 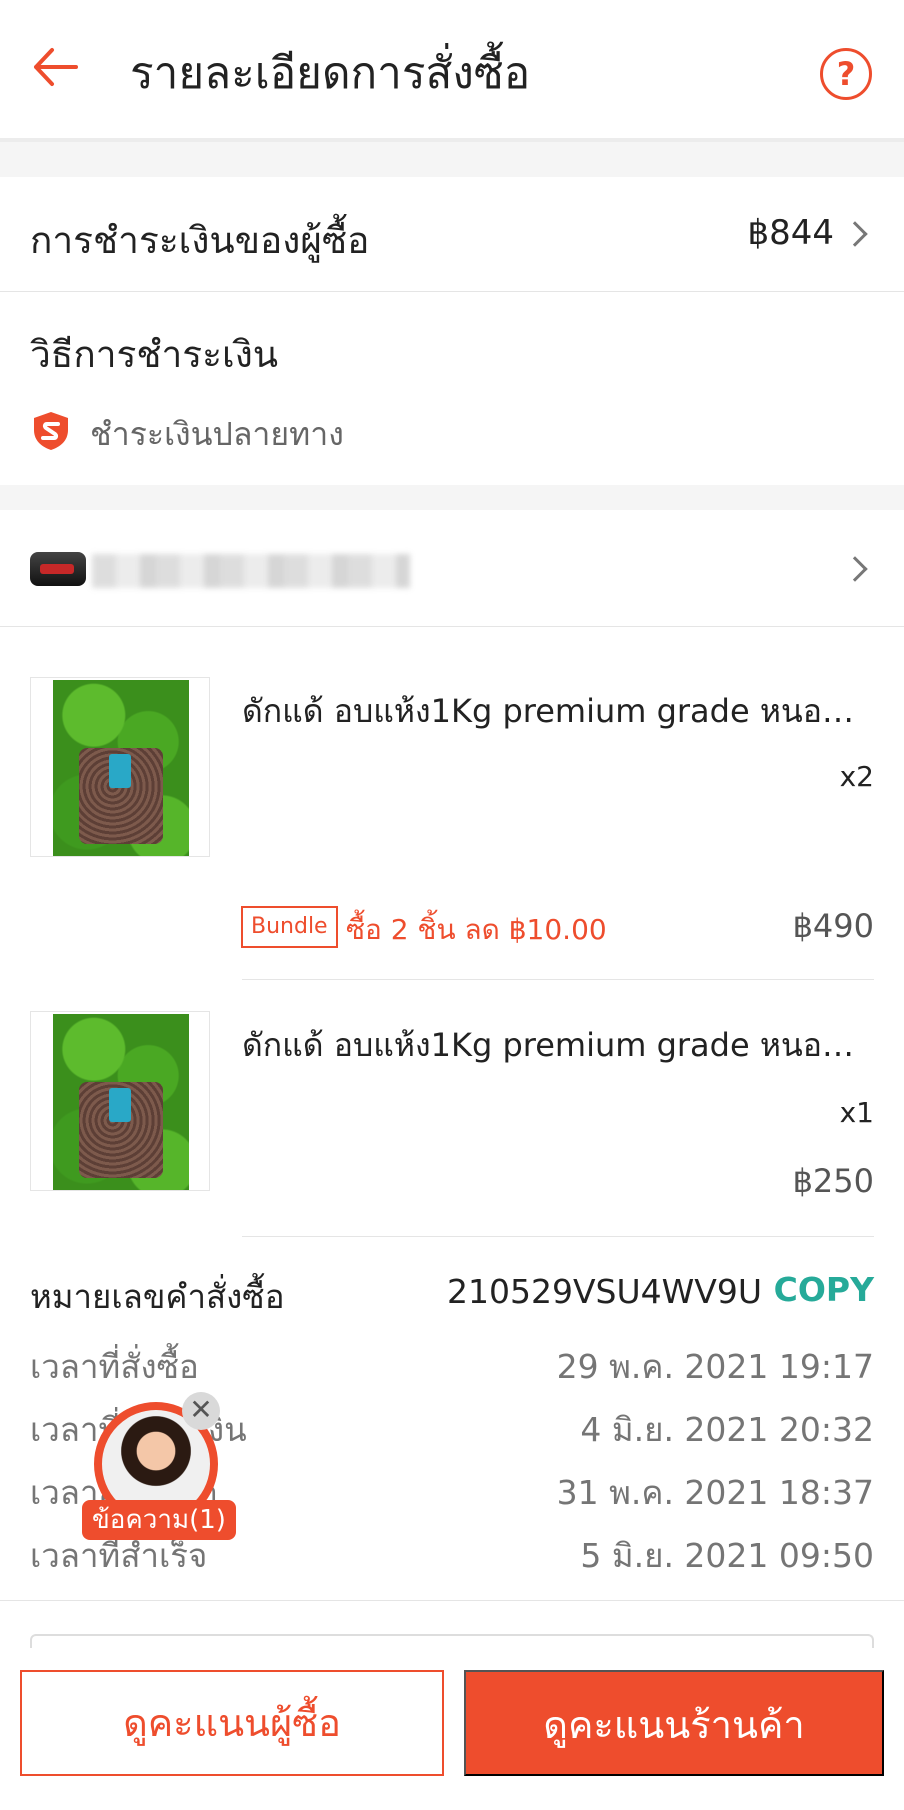 What do you see at coordinates (727, 1429) in the screenshot?
I see `payment-time-value: 4 มิ.ย. 2021 20:32` at bounding box center [727, 1429].